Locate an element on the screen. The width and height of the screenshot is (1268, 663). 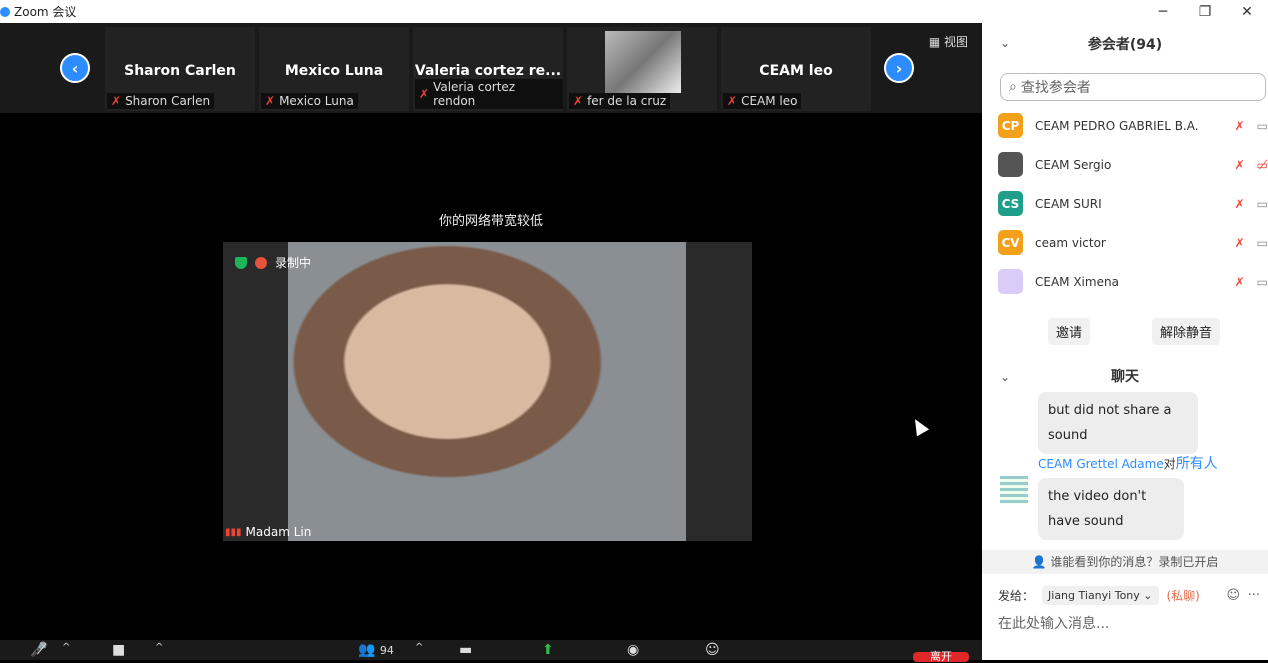
video-options-chevron-icon: ^ is located at coordinates (159, 647).